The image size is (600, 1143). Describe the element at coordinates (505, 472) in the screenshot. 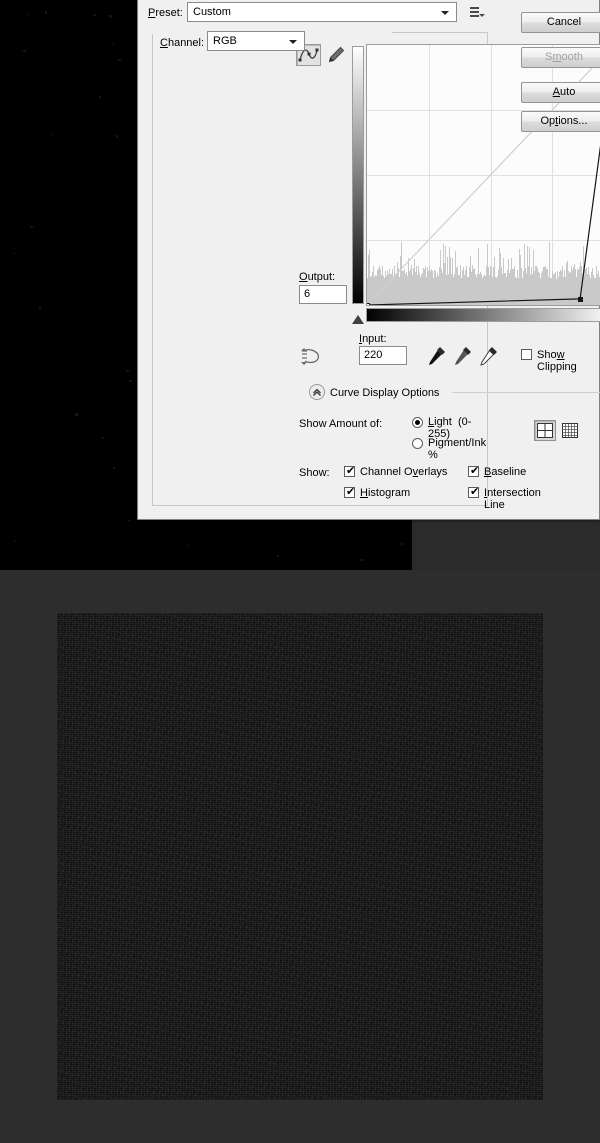

I see `checkbox-baseline-label: Baseline` at that location.